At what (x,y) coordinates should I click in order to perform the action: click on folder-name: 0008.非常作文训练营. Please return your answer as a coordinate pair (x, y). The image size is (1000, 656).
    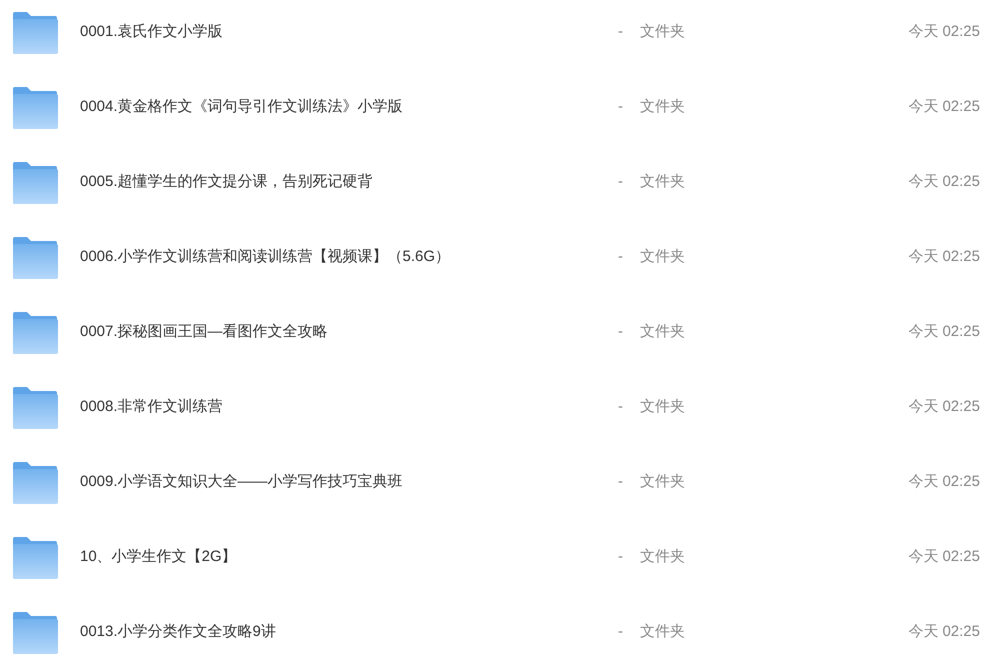
    Looking at the image, I should click on (151, 407).